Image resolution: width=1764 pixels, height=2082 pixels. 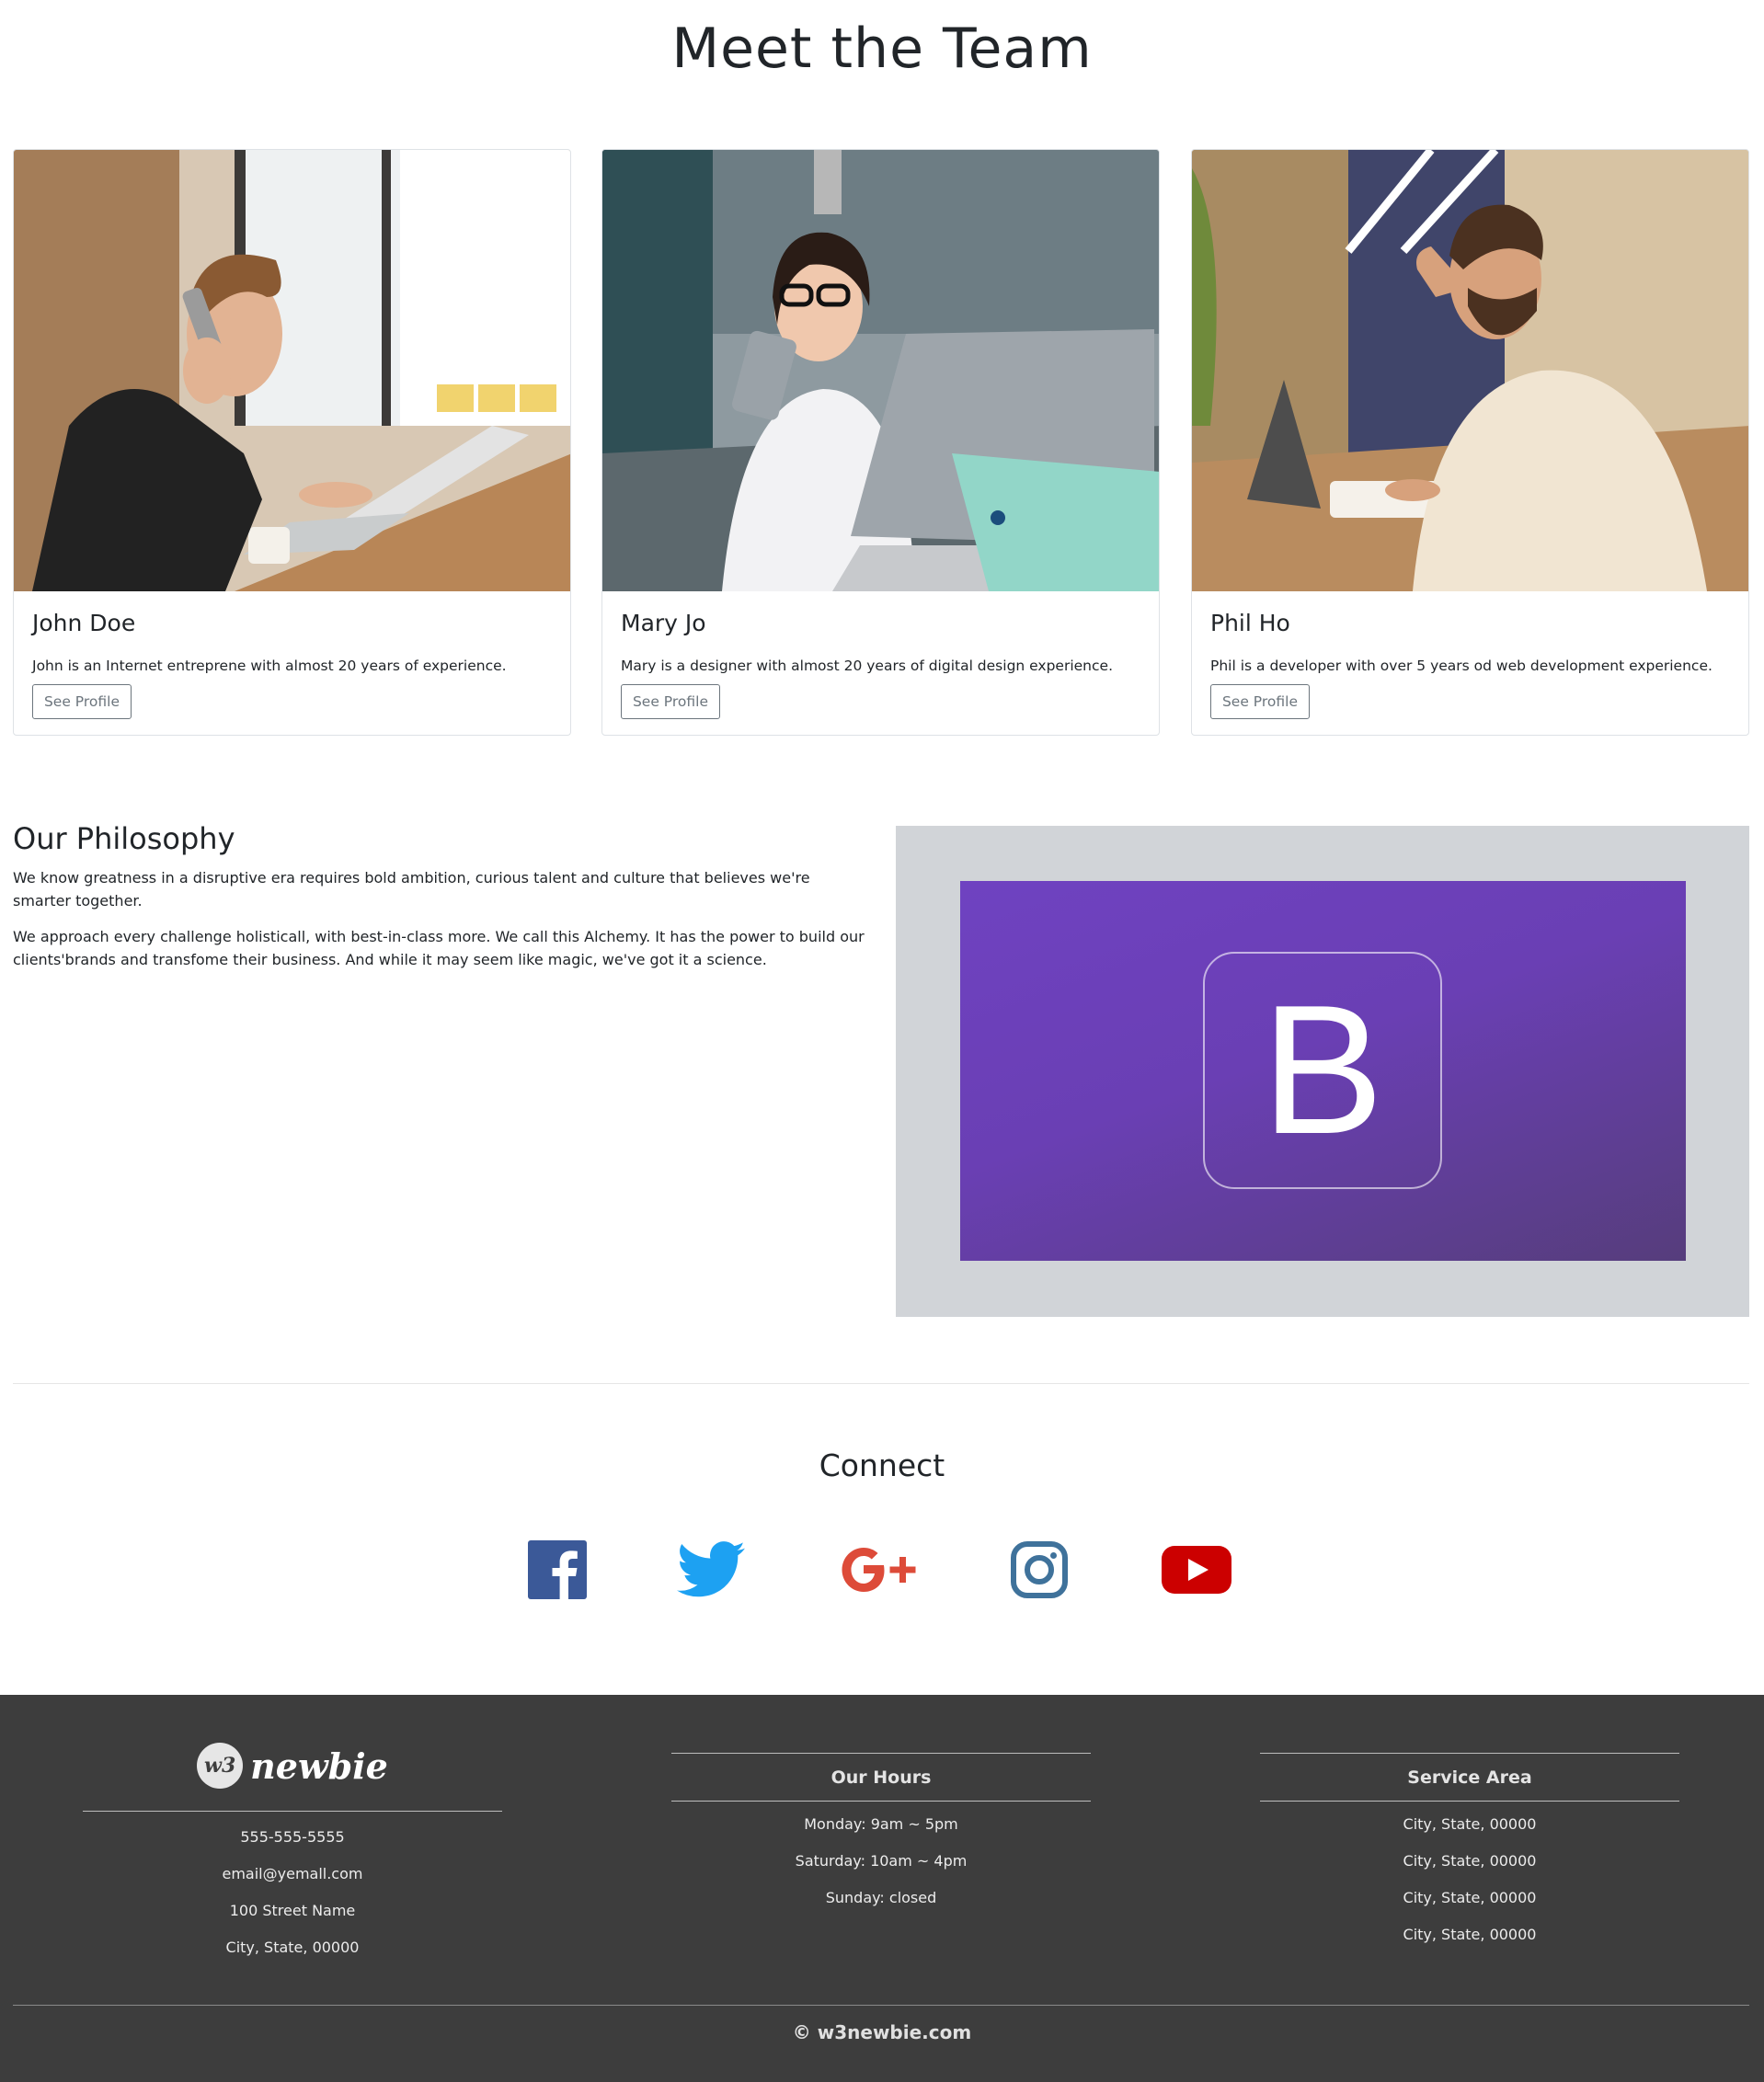 What do you see at coordinates (882, 49) in the screenshot?
I see `page-title: Meet the Team` at bounding box center [882, 49].